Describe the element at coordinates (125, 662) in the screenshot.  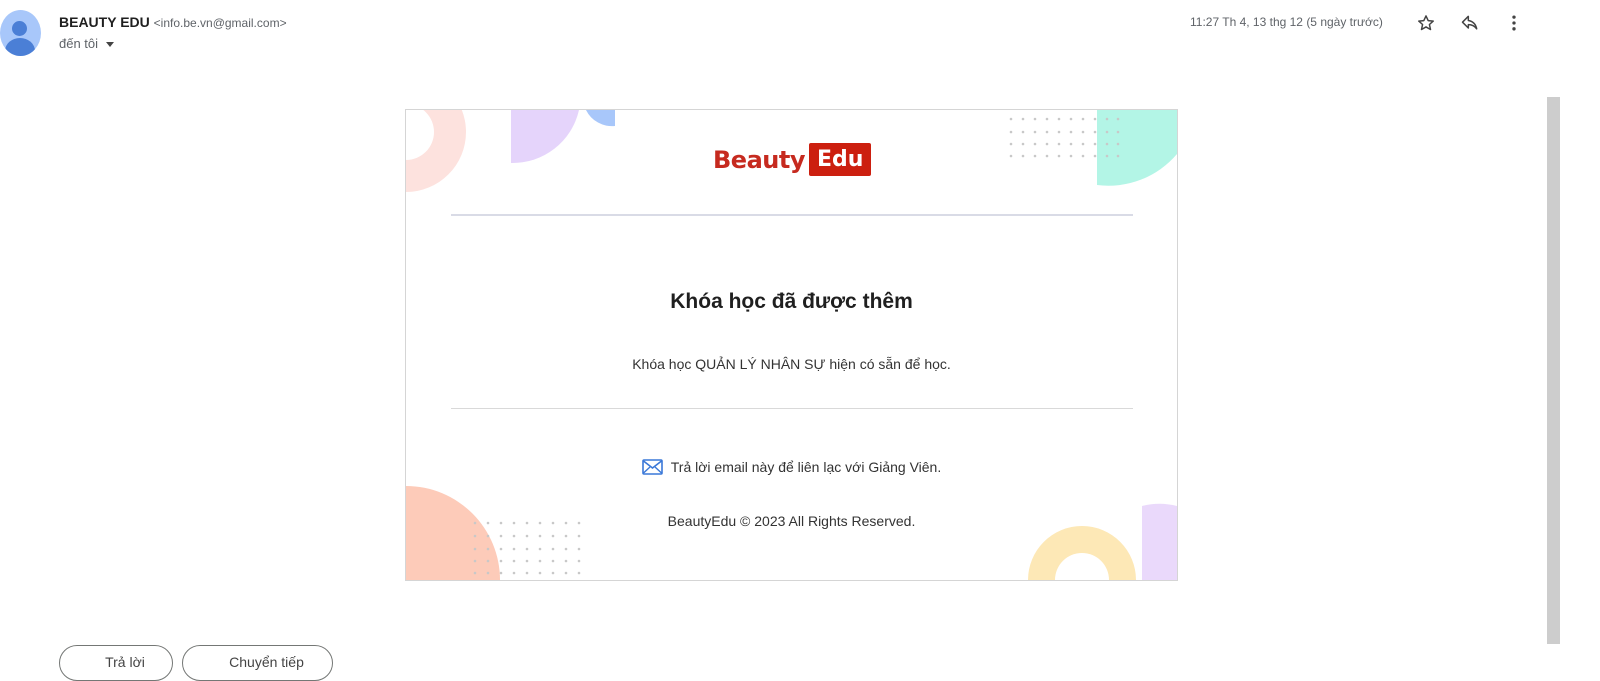
I see `reply-button-label: Trả lời` at that location.